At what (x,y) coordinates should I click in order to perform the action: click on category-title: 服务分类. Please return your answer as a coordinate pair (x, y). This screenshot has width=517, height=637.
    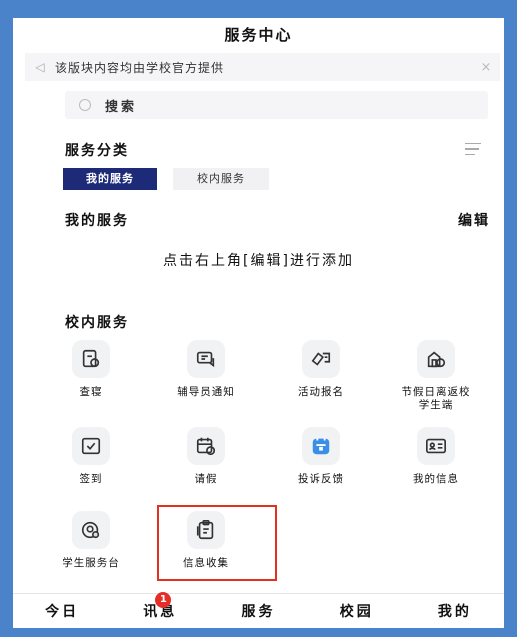
    Looking at the image, I should click on (97, 151).